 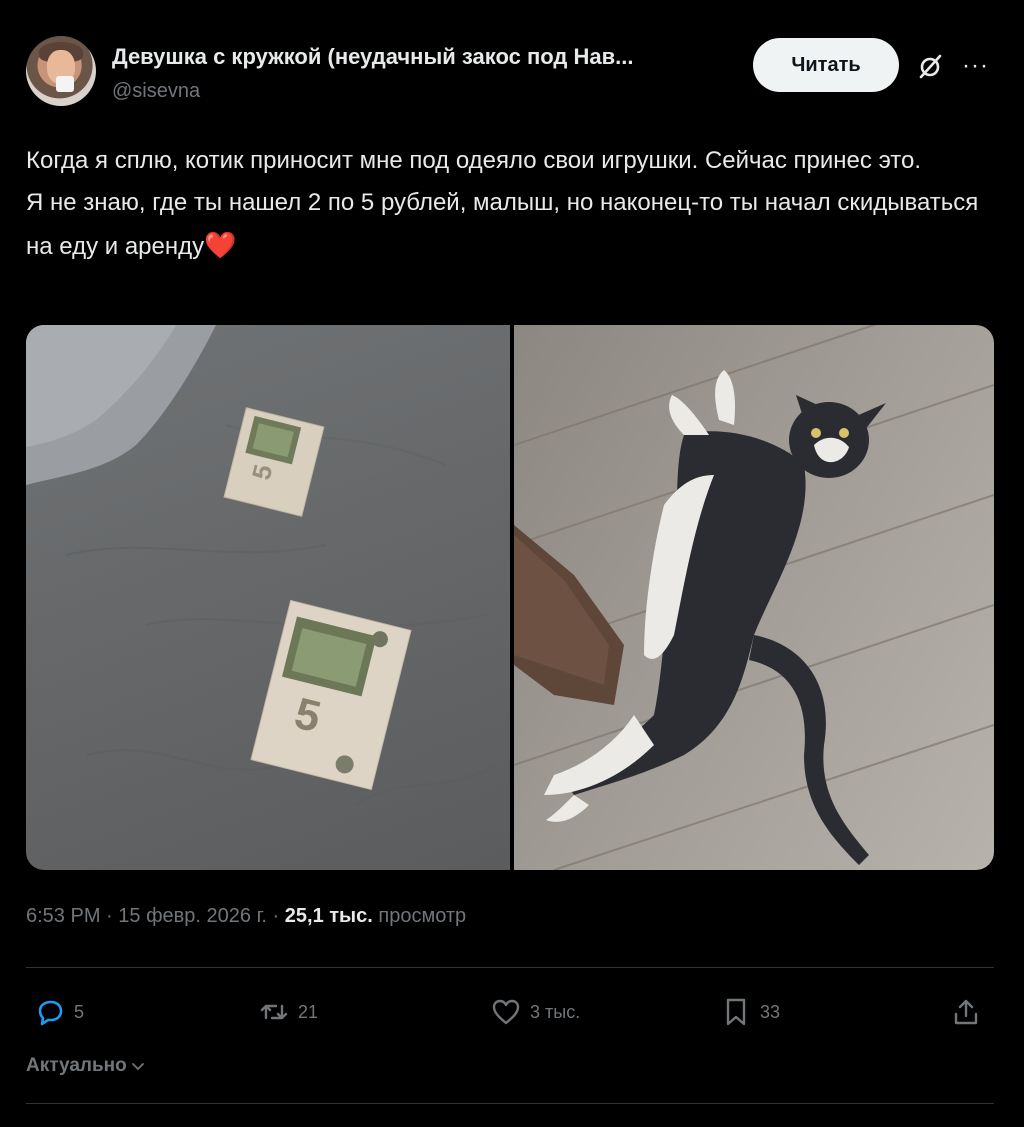 I want to click on avatar-mug, so click(x=65, y=84).